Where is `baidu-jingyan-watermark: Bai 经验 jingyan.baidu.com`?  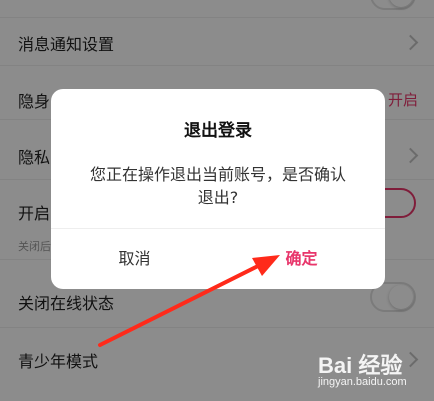 baidu-jingyan-watermark: Bai 经验 jingyan.baidu.com is located at coordinates (374, 372).